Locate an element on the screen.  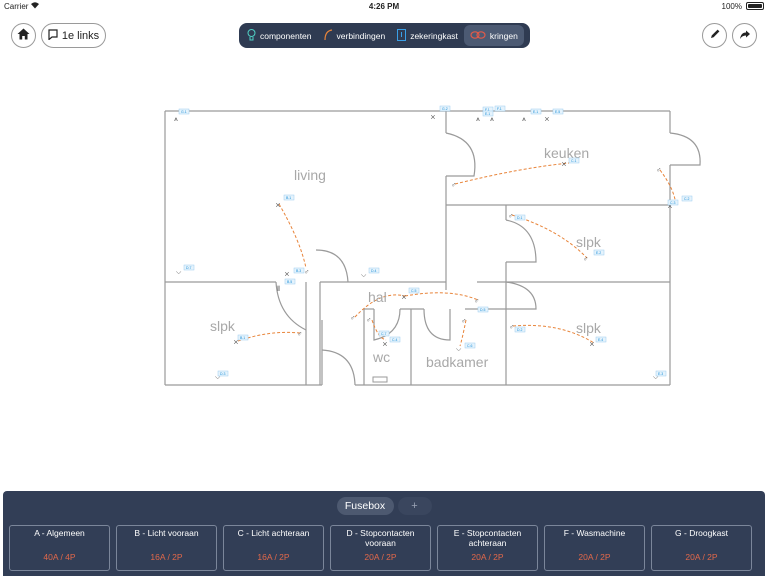
circuit-card: D - Stopcontacten vooraan 20A / 2P is located at coordinates (380, 548).